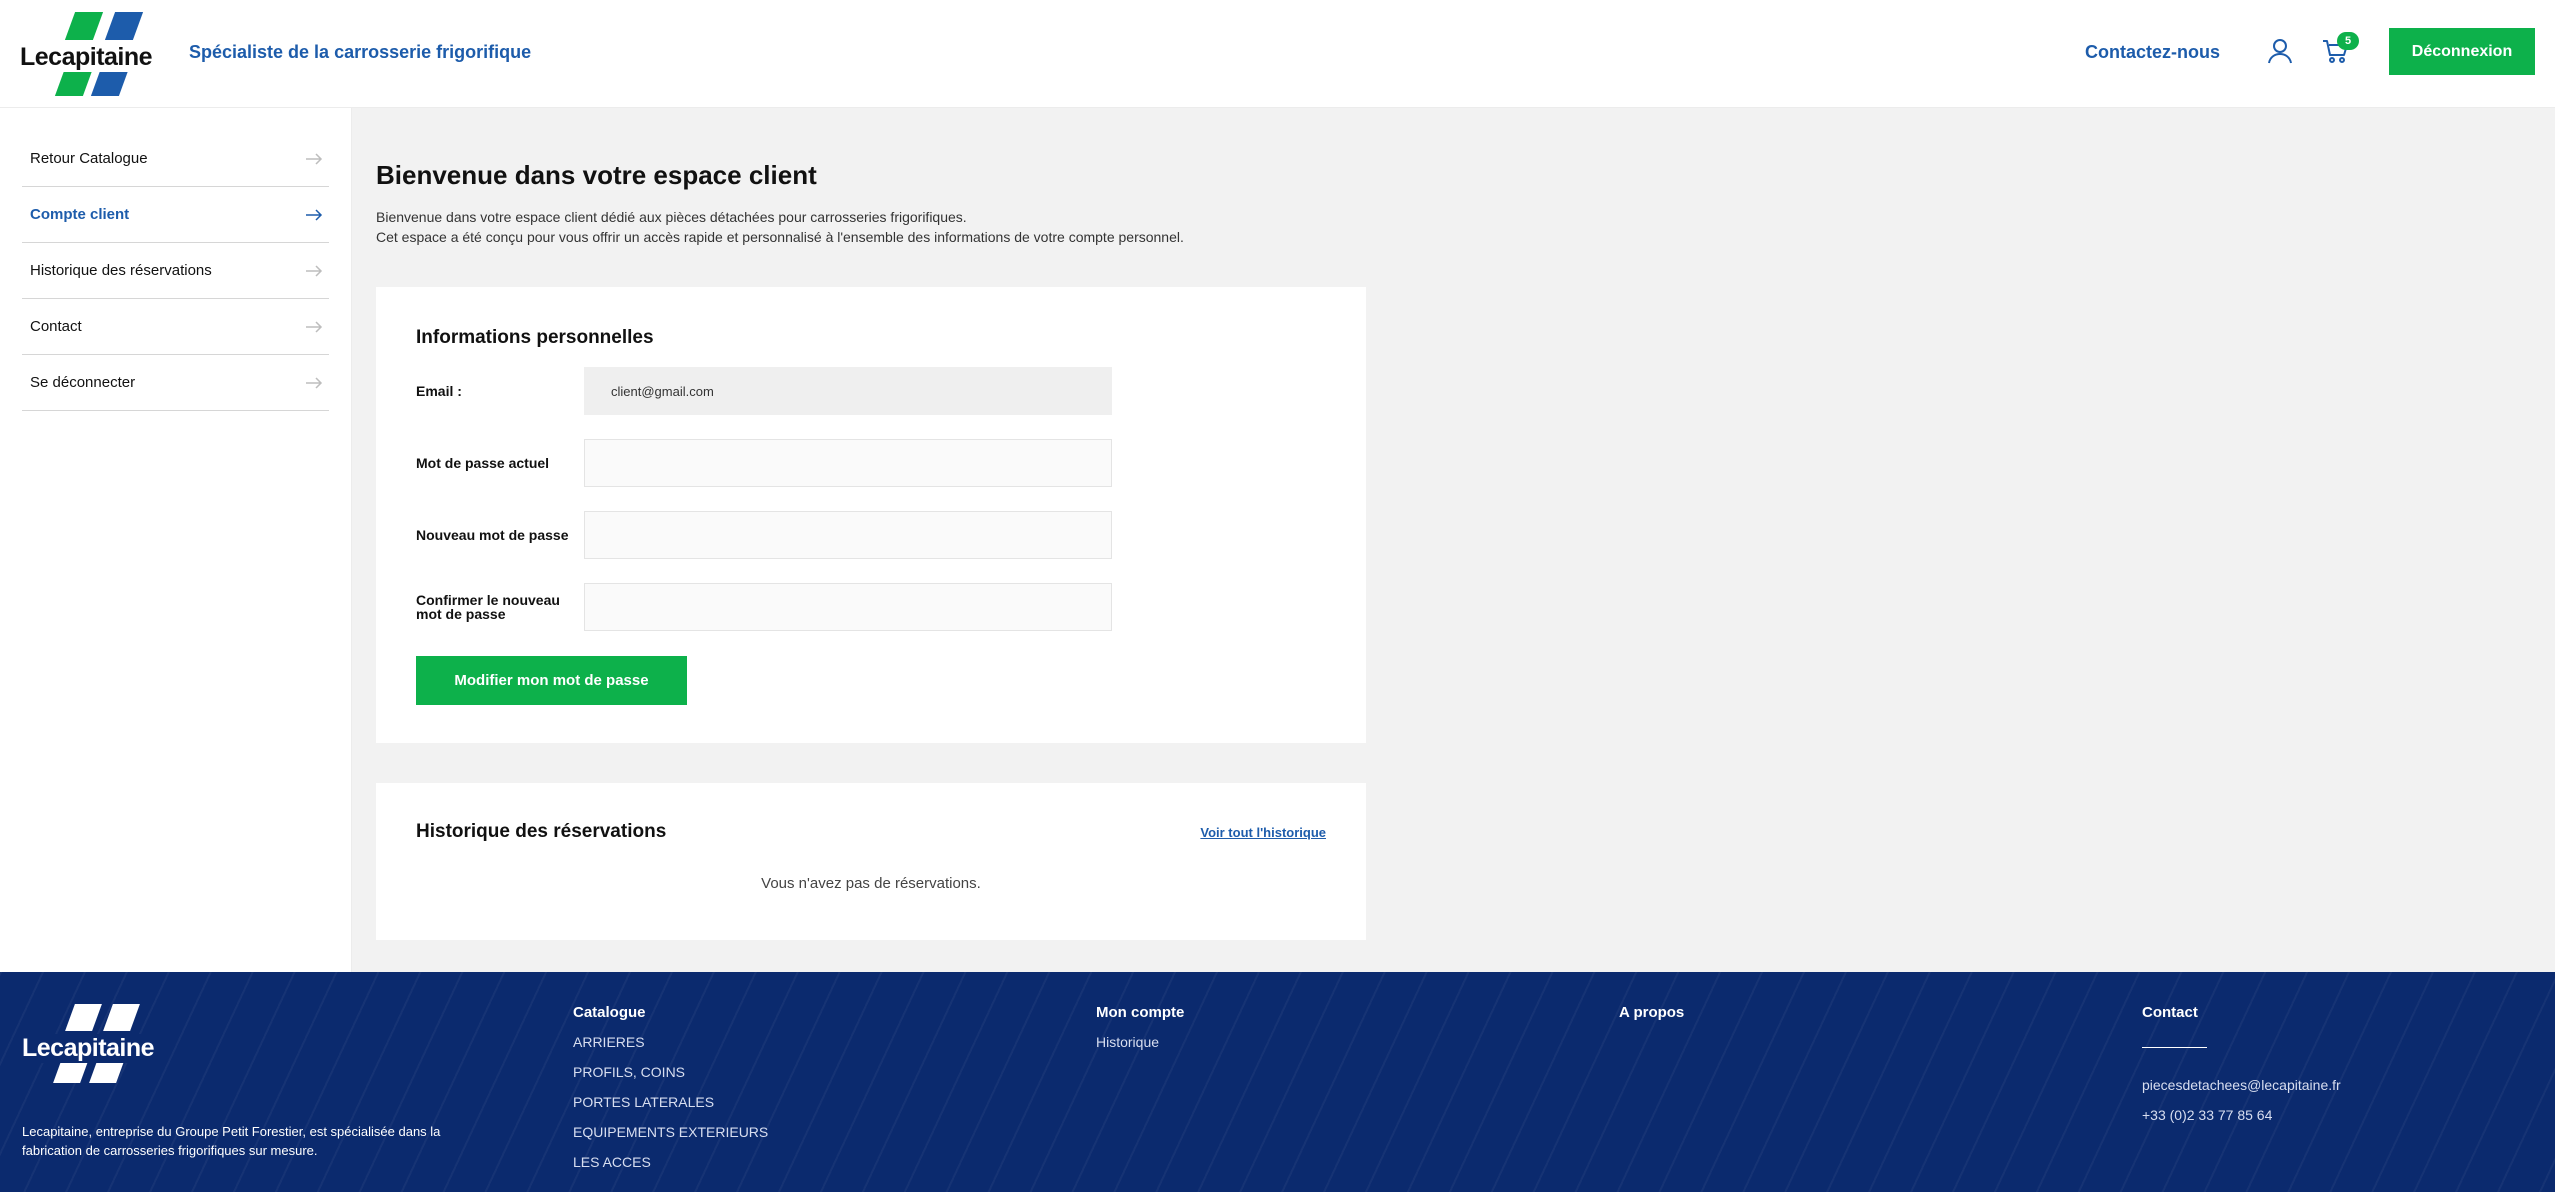 This screenshot has height=1192, width=2555. What do you see at coordinates (2348, 41) in the screenshot?
I see `cart-count-badge: 5` at bounding box center [2348, 41].